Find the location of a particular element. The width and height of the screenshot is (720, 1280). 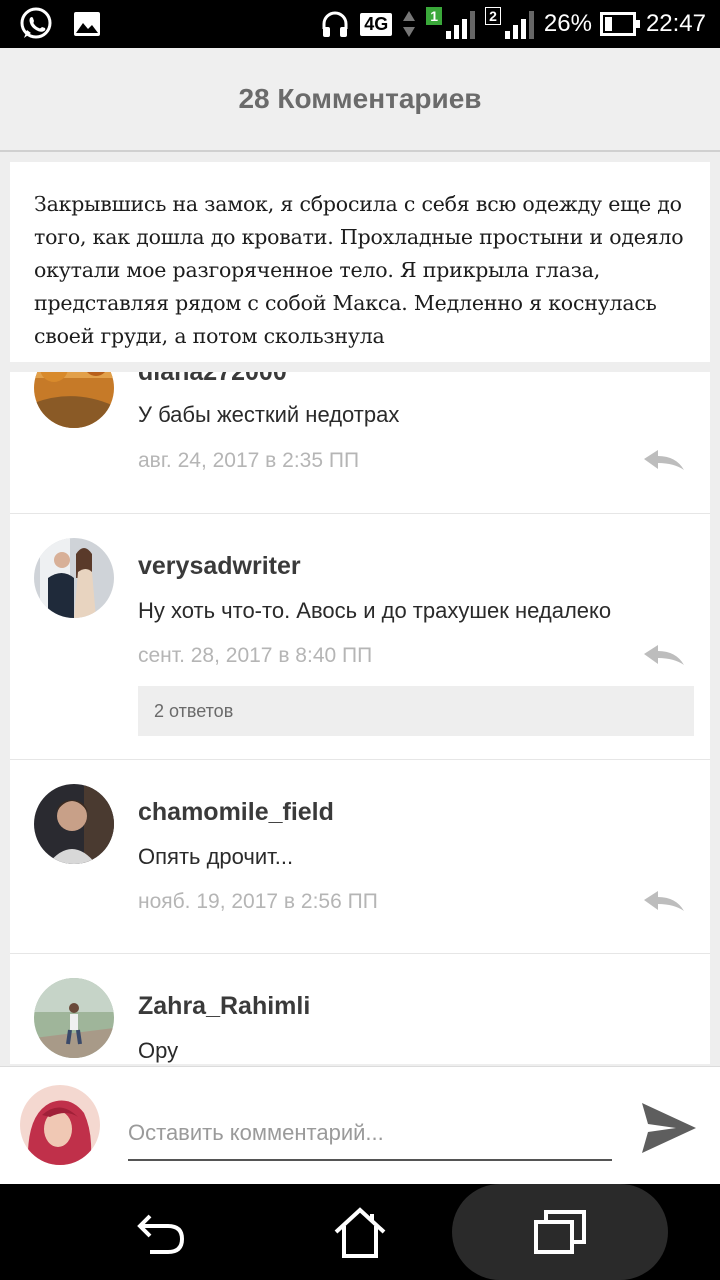

comment-username: verysadwriter is located at coordinates (219, 566).